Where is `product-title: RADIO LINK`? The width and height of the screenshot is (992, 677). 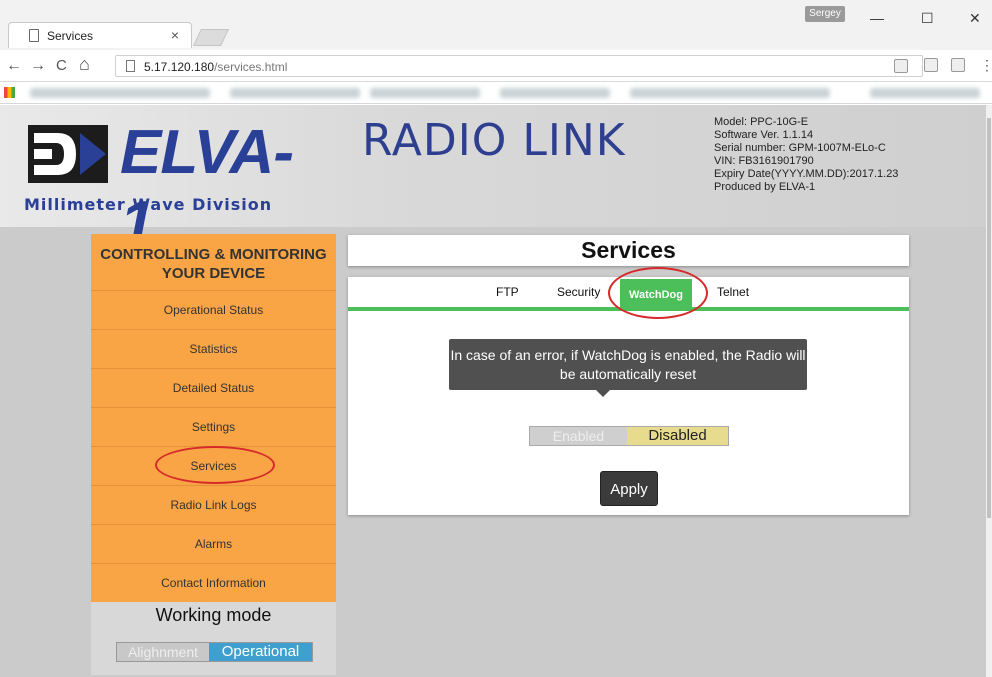
product-title: RADIO LINK is located at coordinates (494, 140).